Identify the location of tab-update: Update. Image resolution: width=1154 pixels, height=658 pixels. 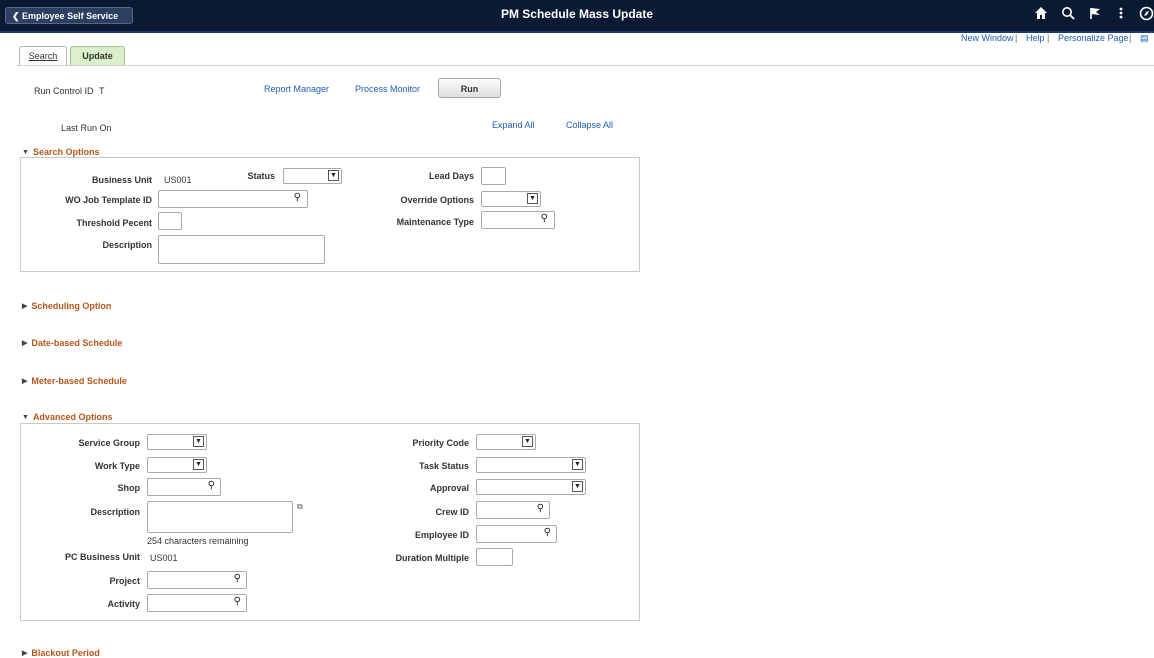
(97, 55).